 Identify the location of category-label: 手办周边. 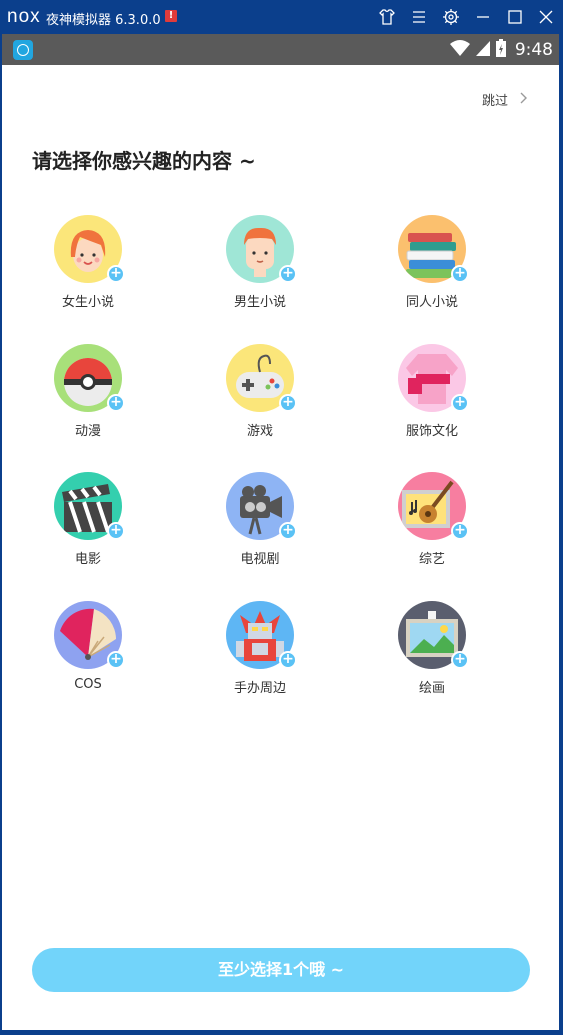
(259, 688).